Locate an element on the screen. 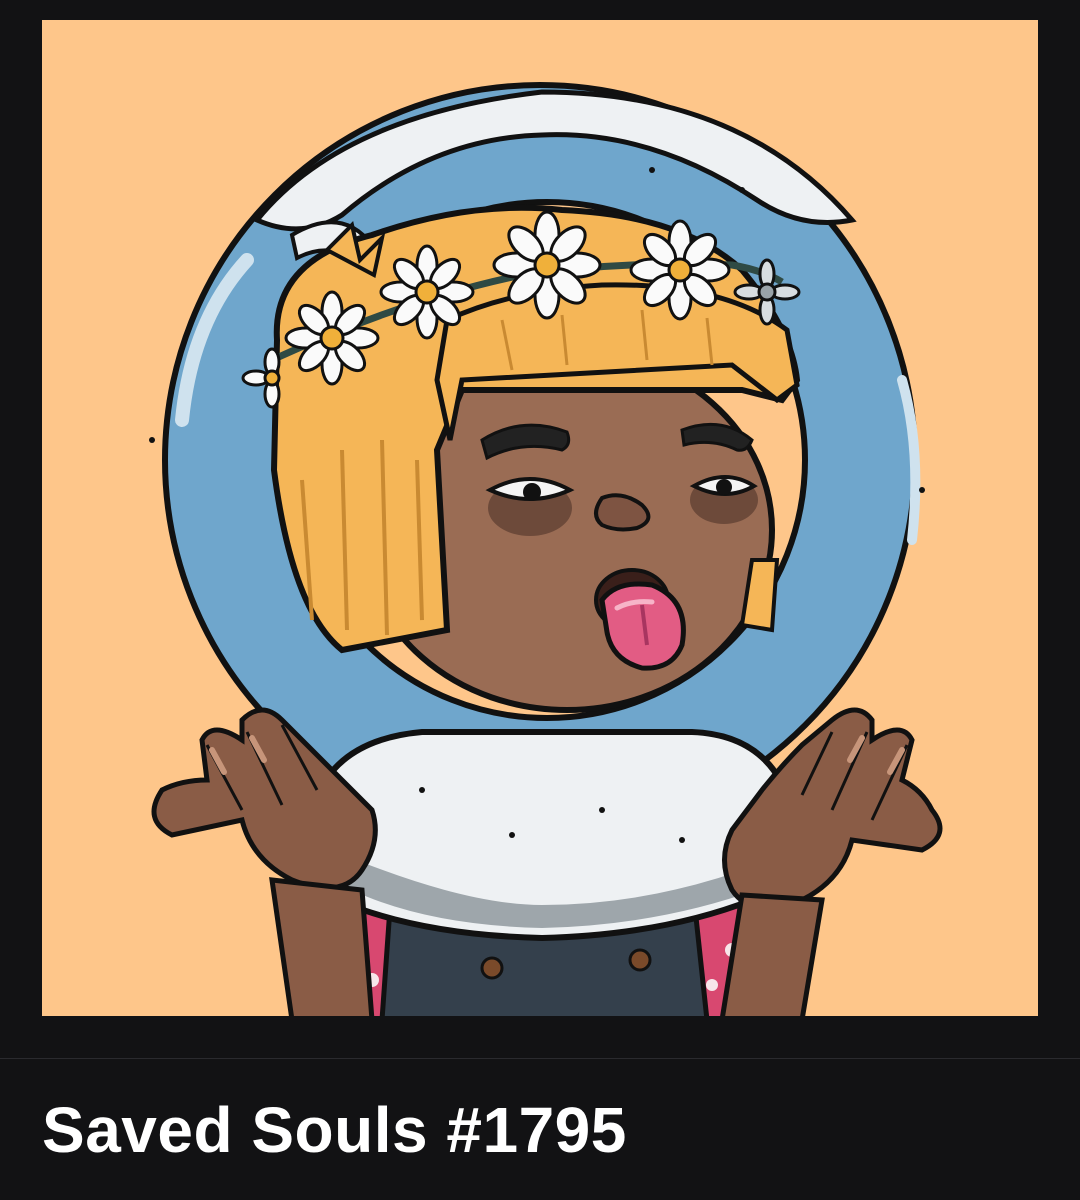 This screenshot has width=1080, height=1200. nft-title: Saved Souls #1795 is located at coordinates (334, 1130).